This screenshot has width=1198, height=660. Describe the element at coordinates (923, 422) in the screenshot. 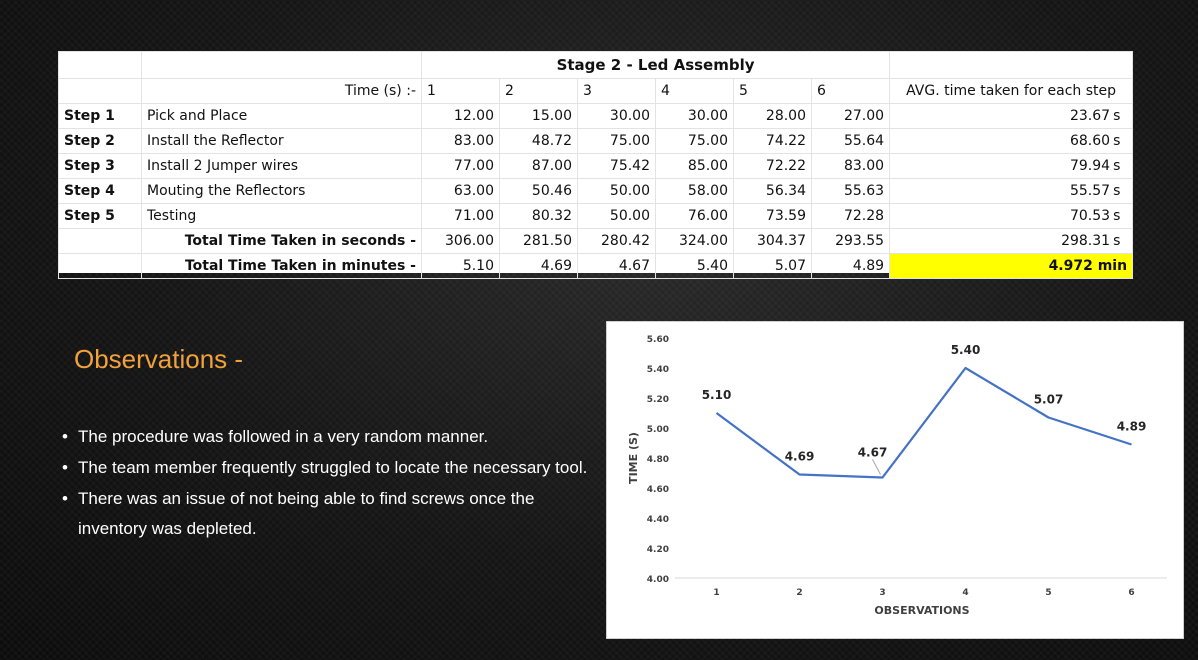

I see `series-line` at that location.